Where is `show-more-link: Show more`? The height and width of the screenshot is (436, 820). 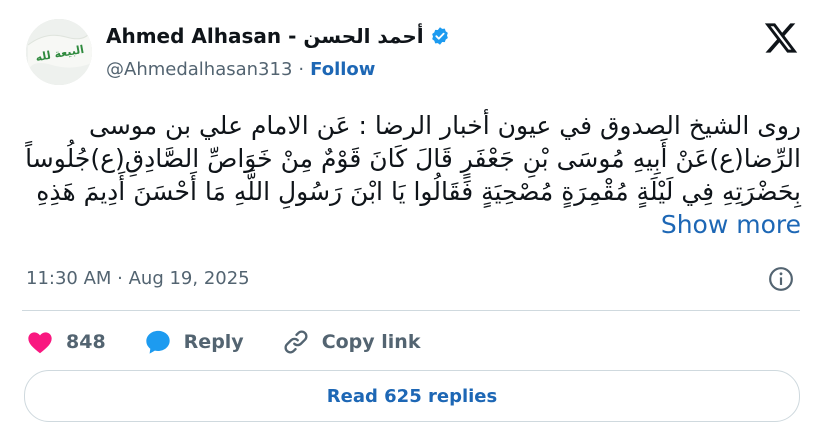
show-more-link: Show more is located at coordinates (731, 224).